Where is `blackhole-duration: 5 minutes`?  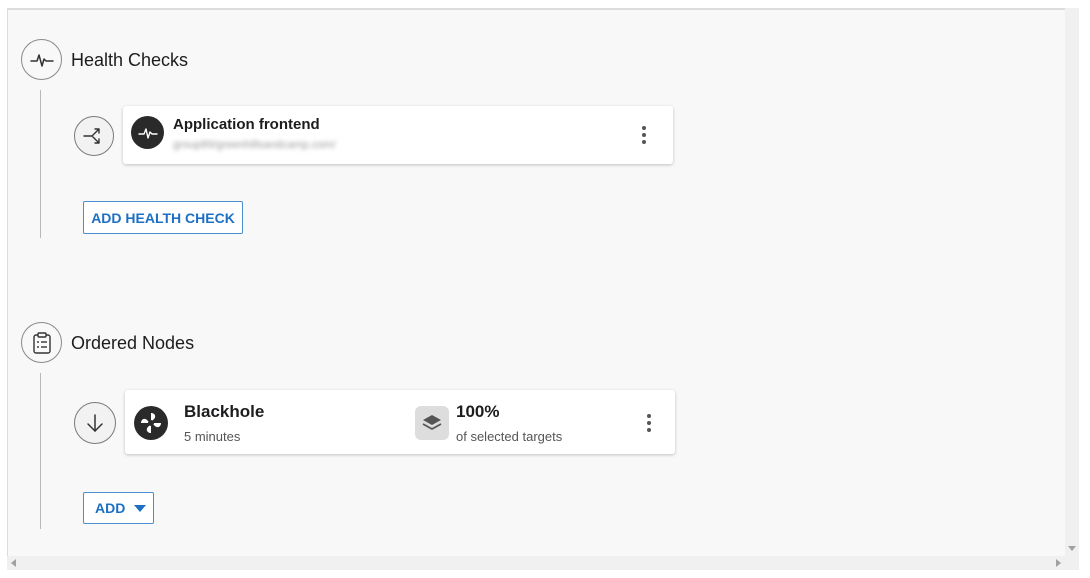
blackhole-duration: 5 minutes is located at coordinates (212, 436).